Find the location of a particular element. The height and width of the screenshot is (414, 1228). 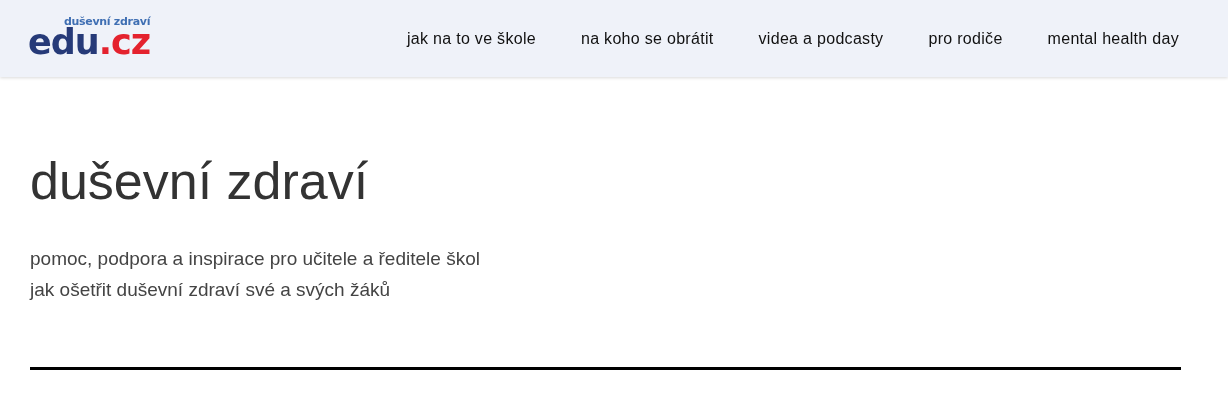

subtitle-line: pomoc, podpora a inspirace pro učitele a ředitele škol is located at coordinates (255, 259).